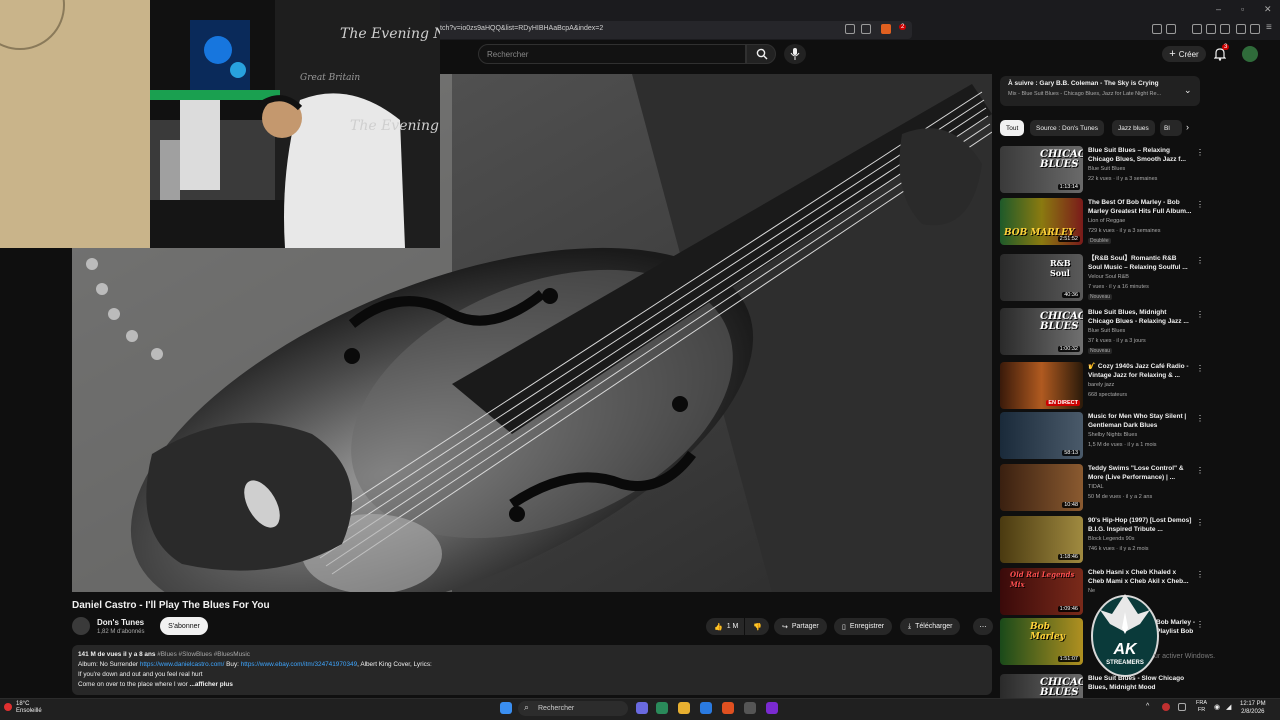 This screenshot has height=720, width=1280. What do you see at coordinates (1096, 487) in the screenshot?
I see `rec-channel: TIDAL` at bounding box center [1096, 487].